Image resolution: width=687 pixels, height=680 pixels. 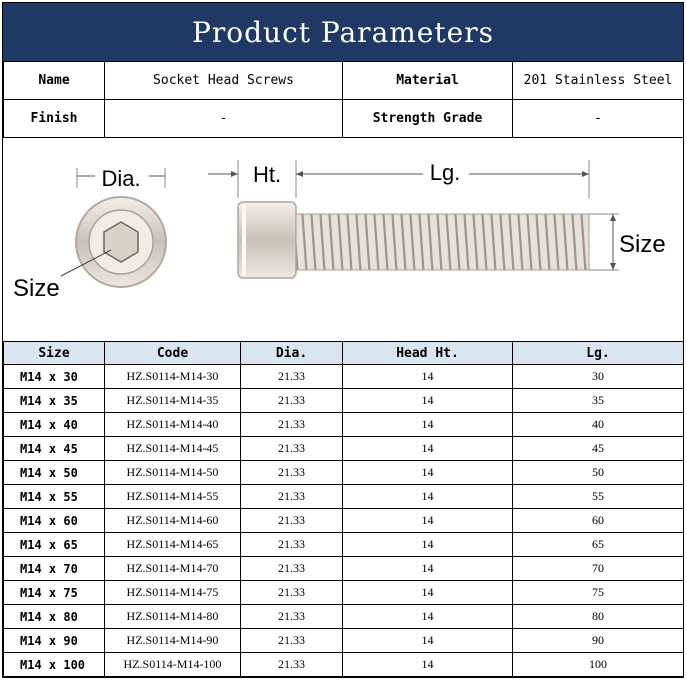 I want to click on table-row: M14 x 75 HZ.S0114-M14-75 21.33 14 75, so click(x=343, y=592).